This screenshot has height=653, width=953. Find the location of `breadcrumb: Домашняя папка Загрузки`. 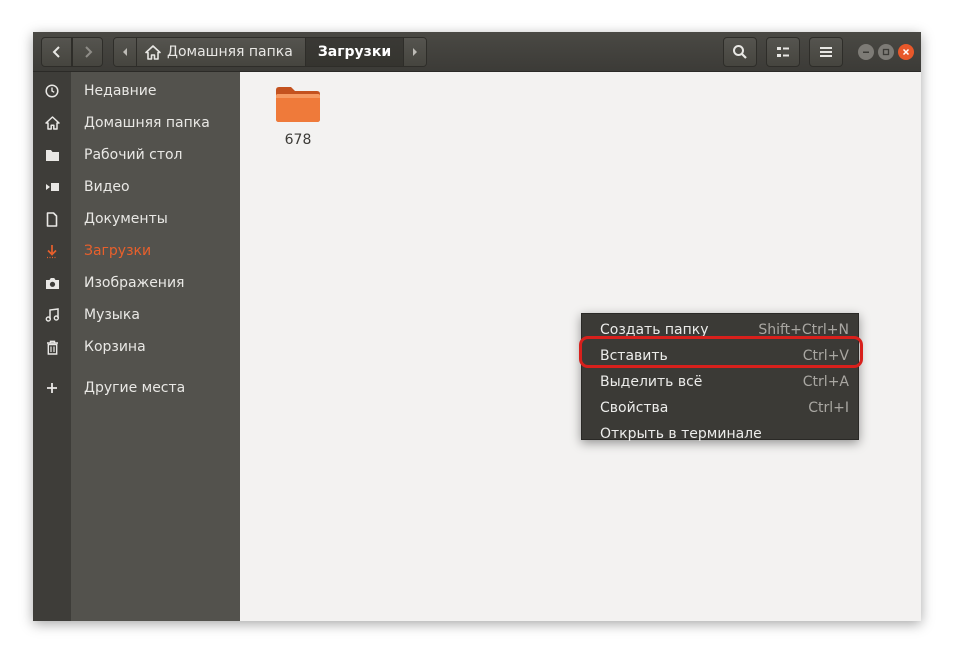

breadcrumb: Домашняя папка Загрузки is located at coordinates (270, 52).